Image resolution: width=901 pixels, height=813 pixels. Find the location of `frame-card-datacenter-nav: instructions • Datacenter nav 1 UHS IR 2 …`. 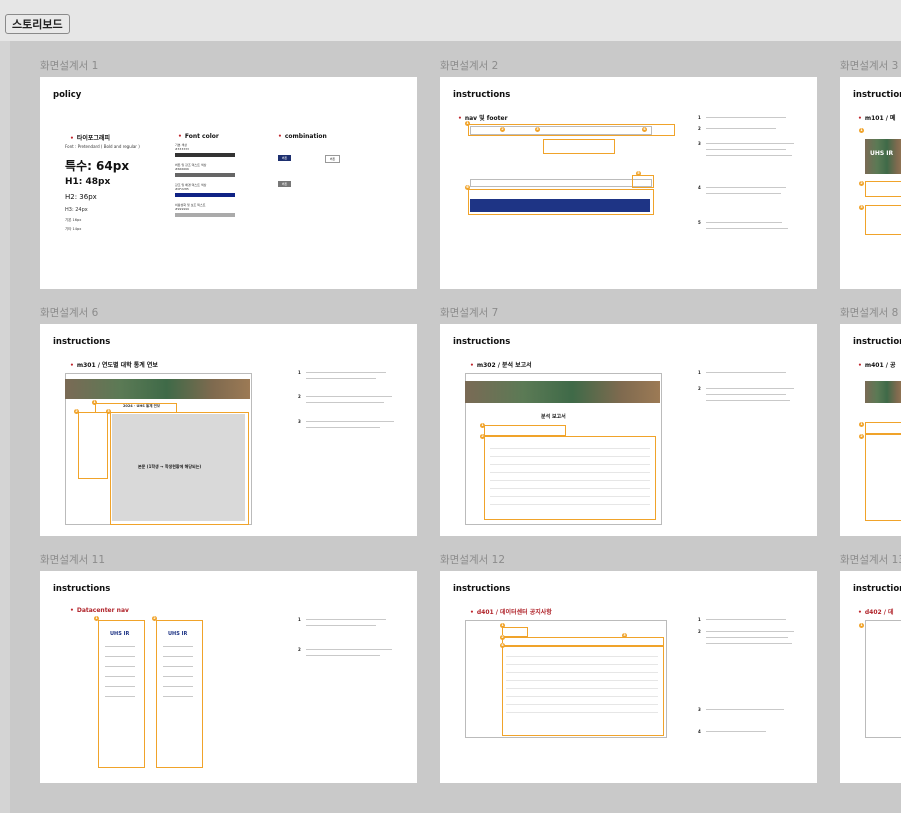

frame-card-datacenter-nav: instructions • Datacenter nav 1 UHS IR 2 … is located at coordinates (228, 677).